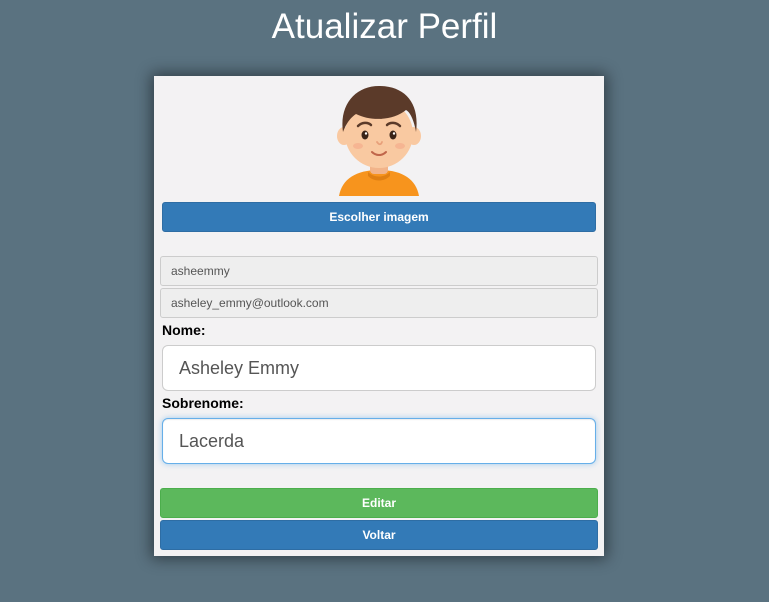 The height and width of the screenshot is (602, 769). I want to click on edit-button: Editar, so click(379, 503).